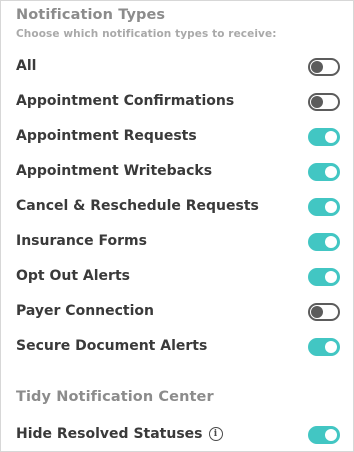  I want to click on toggle-secure-document-alerts, so click(324, 347).